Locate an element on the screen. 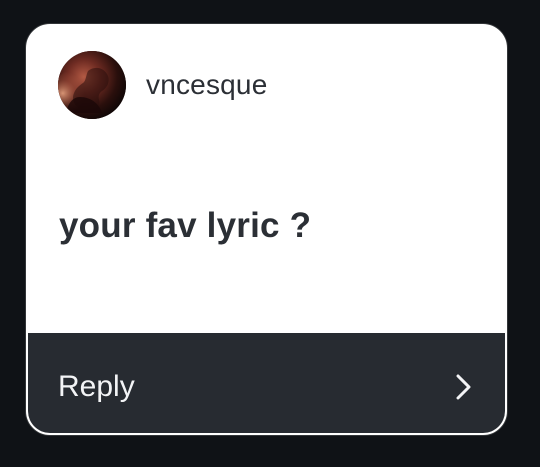 This screenshot has width=540, height=467. chevron-right-icon is located at coordinates (464, 387).